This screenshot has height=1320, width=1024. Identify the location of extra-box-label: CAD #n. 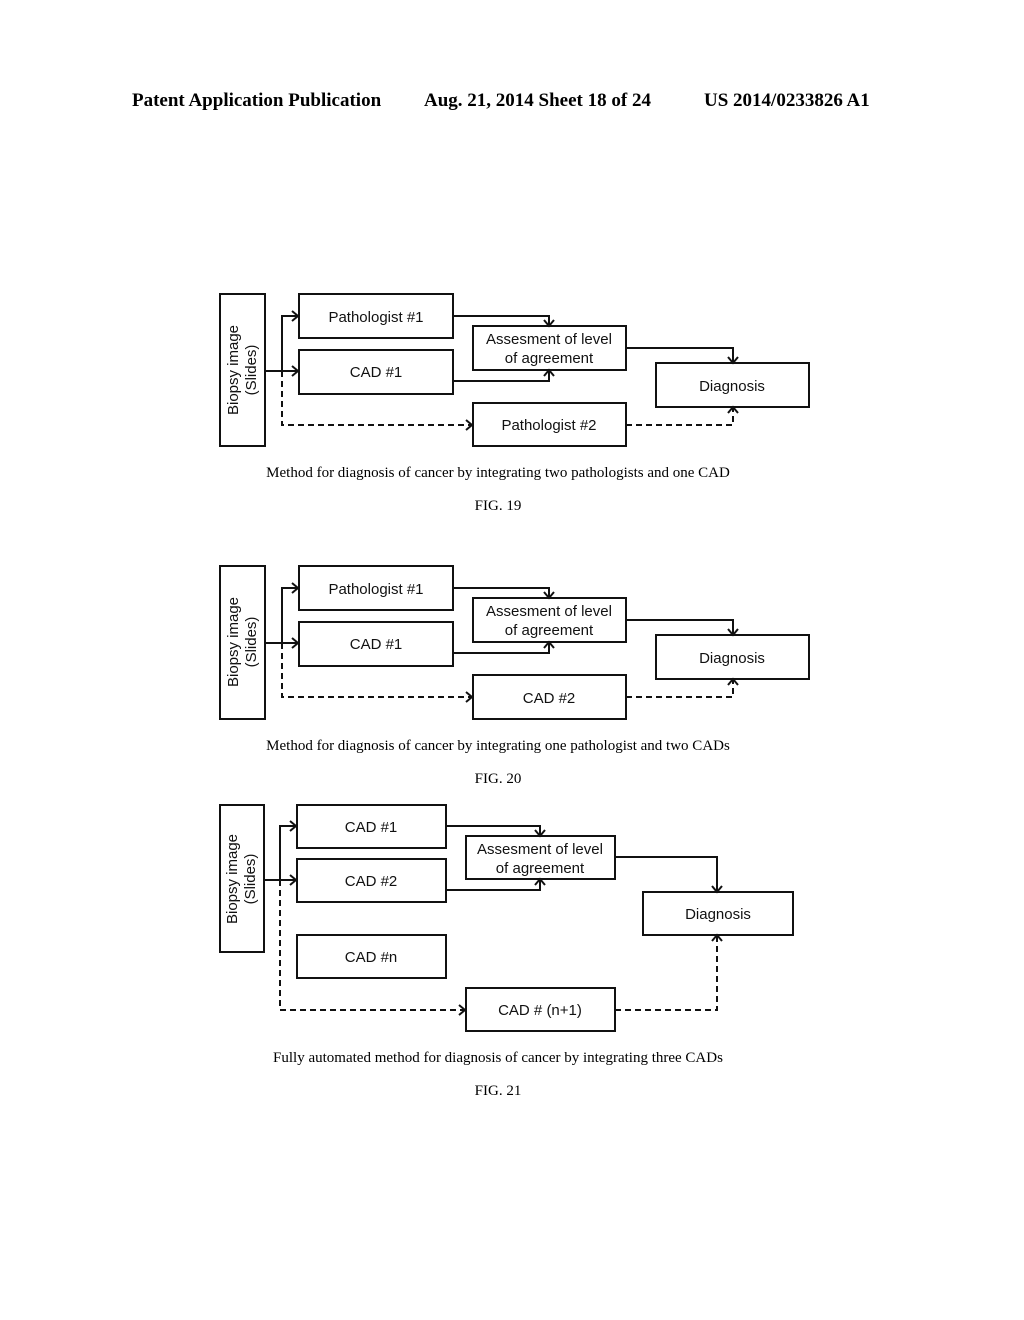
(371, 957).